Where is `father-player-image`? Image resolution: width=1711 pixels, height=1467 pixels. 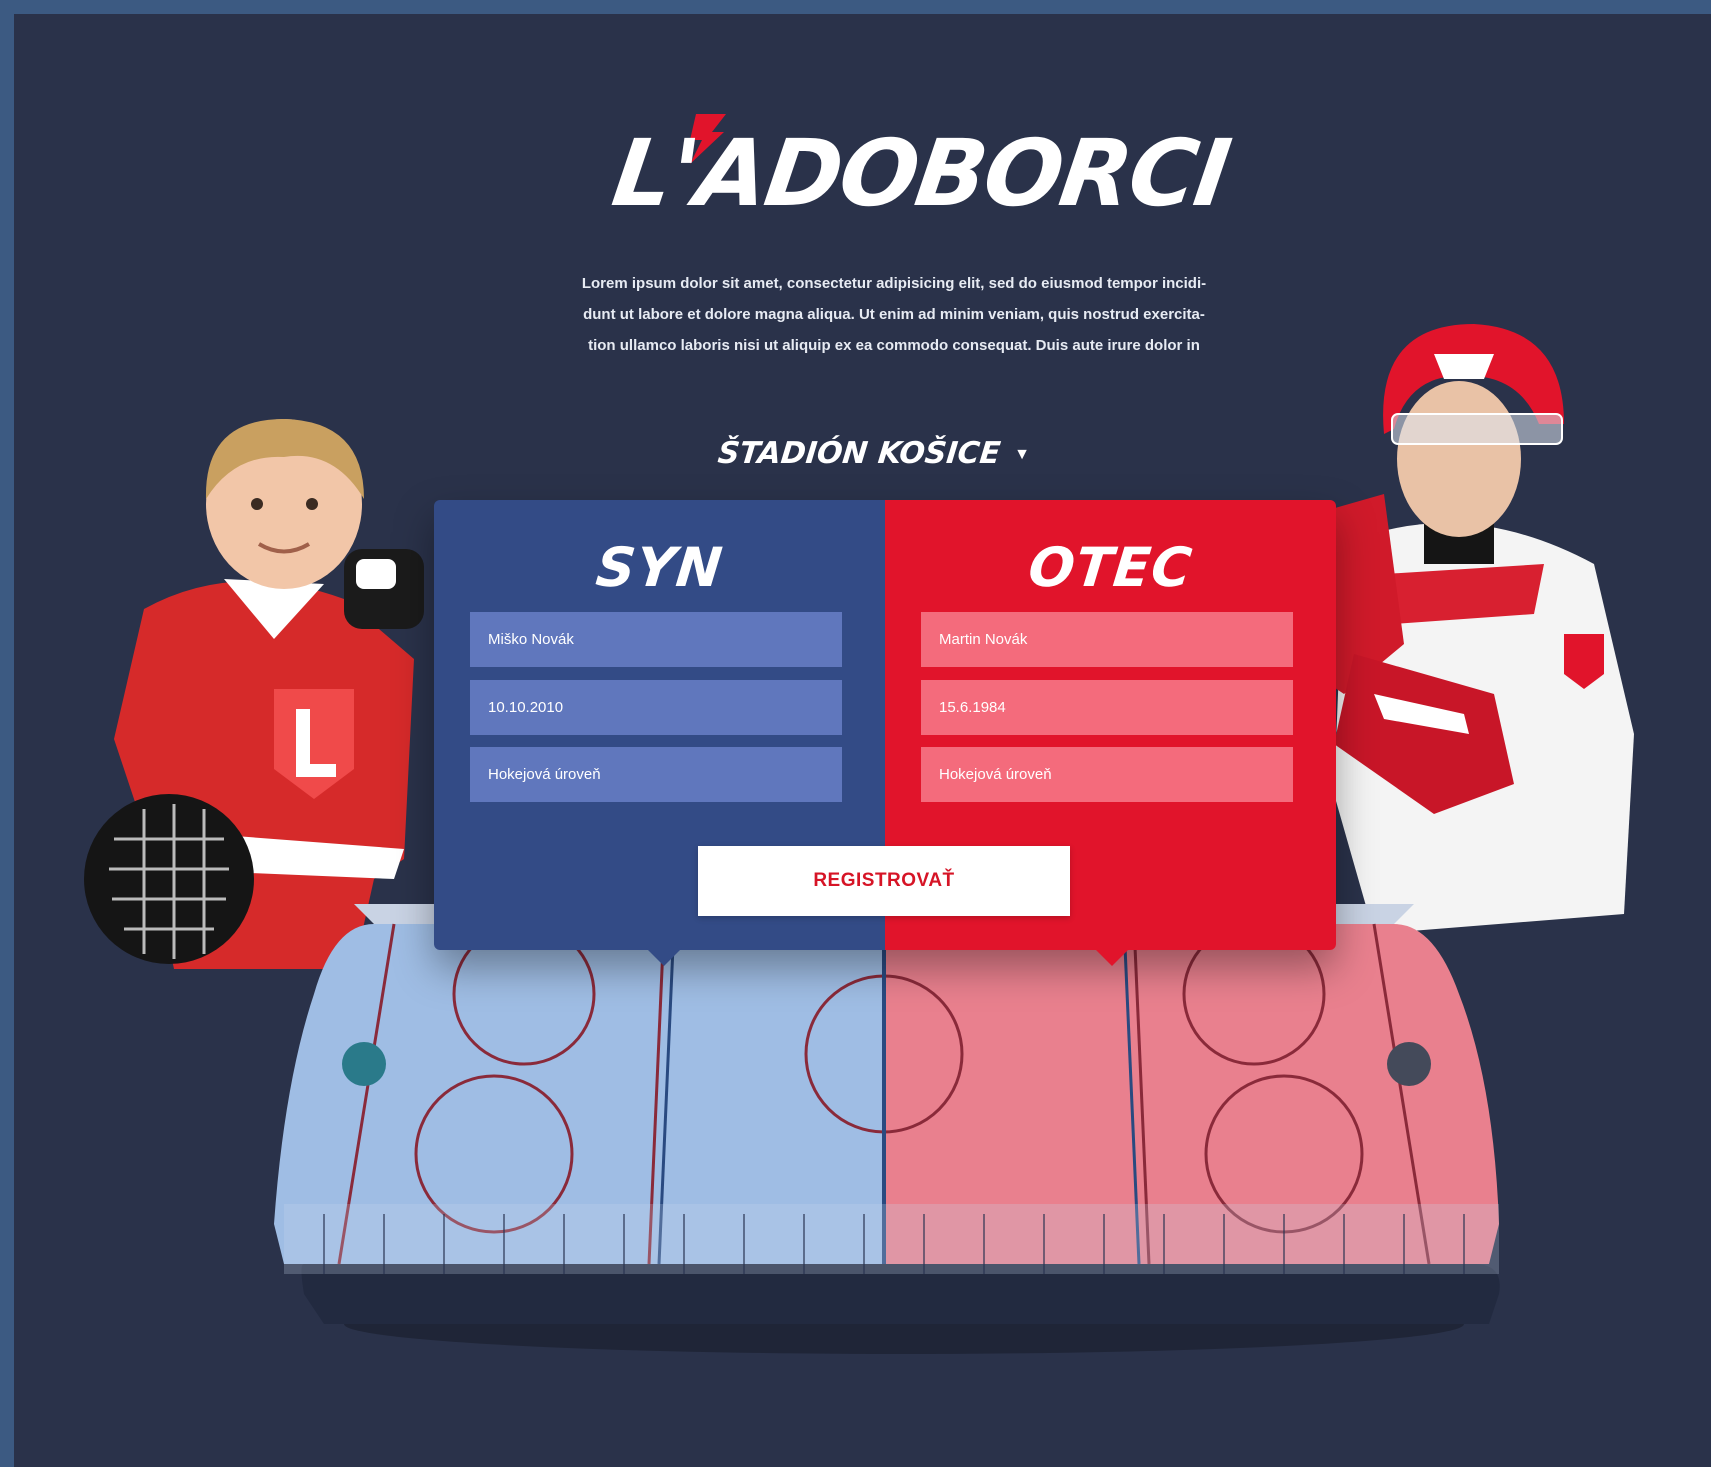 father-player-image is located at coordinates (1474, 629).